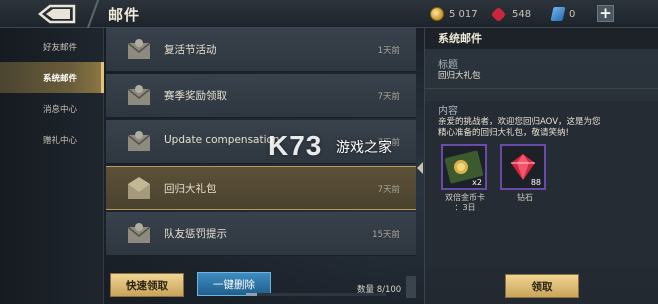 This screenshot has height=304, width=658. I want to click on detail-title-value: 回归大礼包, so click(459, 76).